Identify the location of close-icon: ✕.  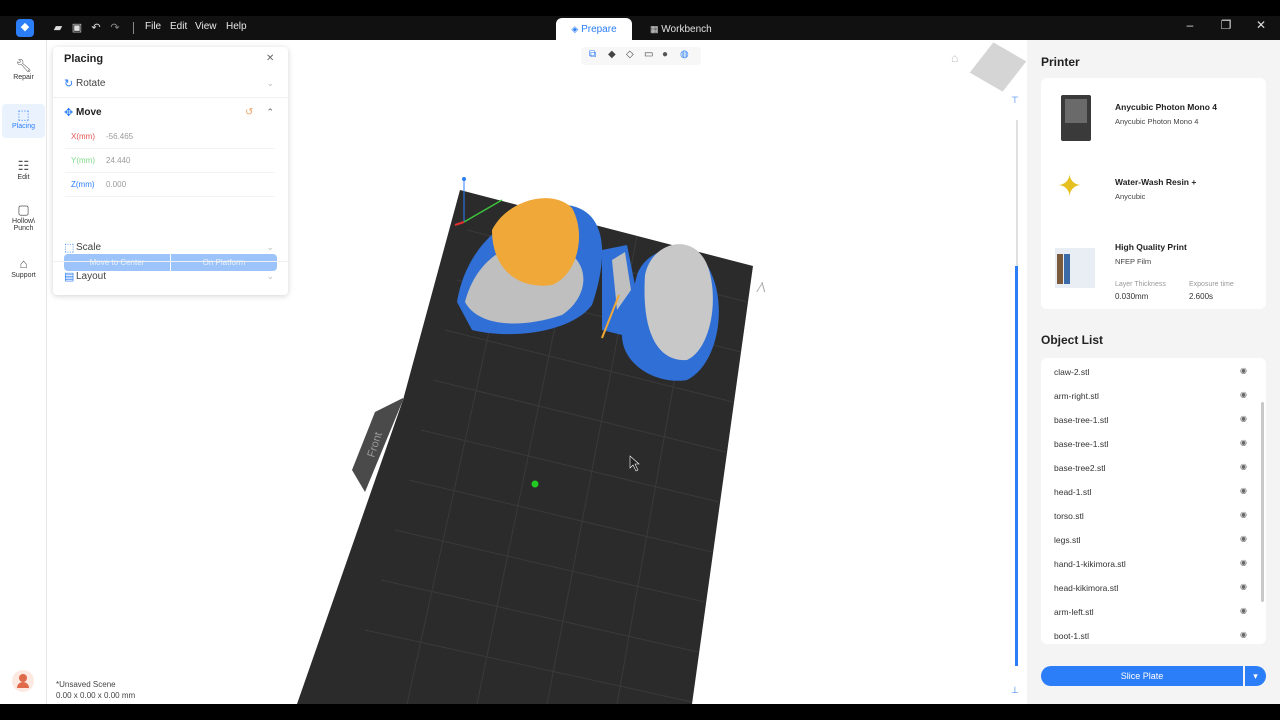
(270, 58).